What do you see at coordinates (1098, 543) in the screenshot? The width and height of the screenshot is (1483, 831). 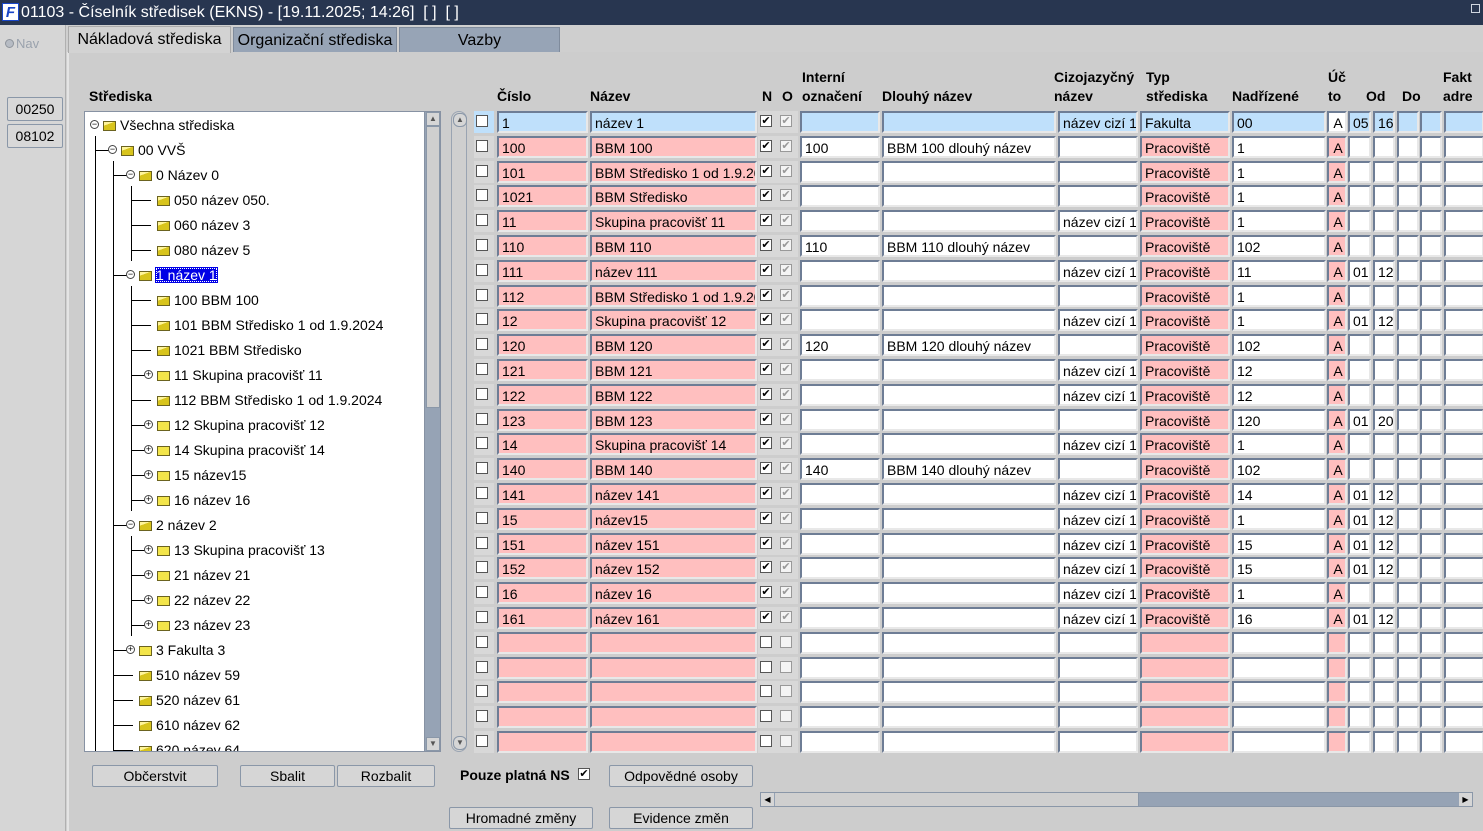 I see `cell-cizo: název cizí 151` at bounding box center [1098, 543].